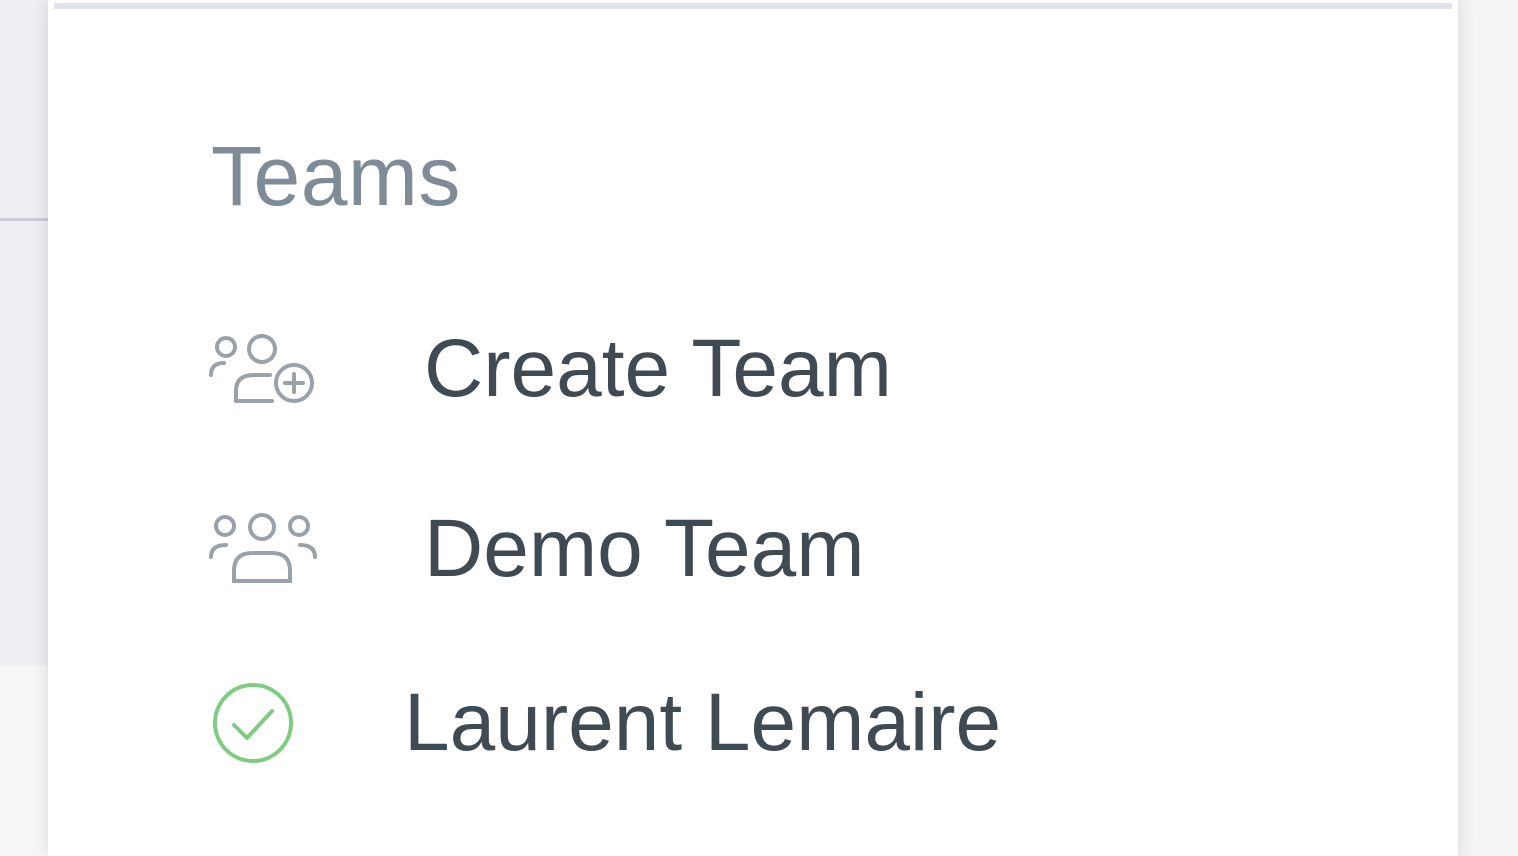 Image resolution: width=1518 pixels, height=856 pixels. Describe the element at coordinates (263, 549) in the screenshot. I see `team-icon` at that location.